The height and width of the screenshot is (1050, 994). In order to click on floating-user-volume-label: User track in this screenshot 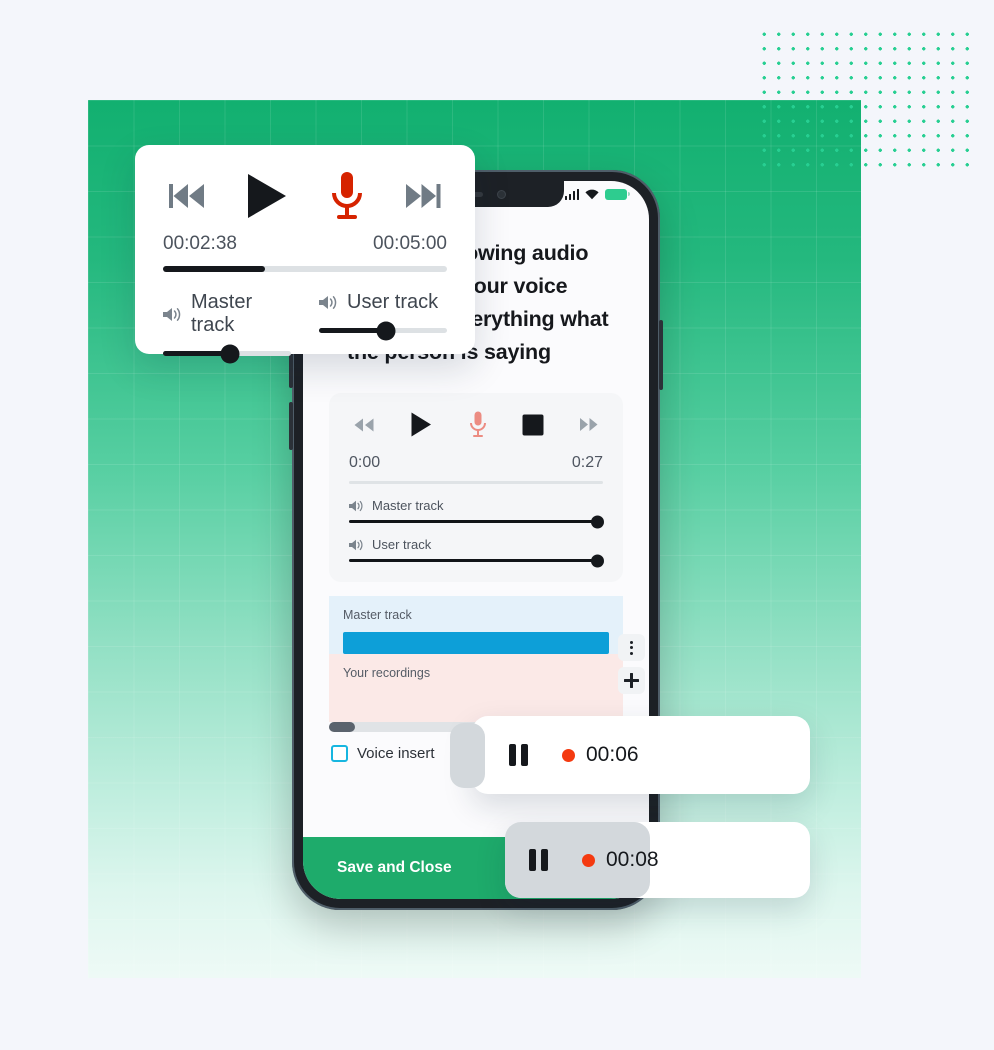, I will do `click(393, 302)`.